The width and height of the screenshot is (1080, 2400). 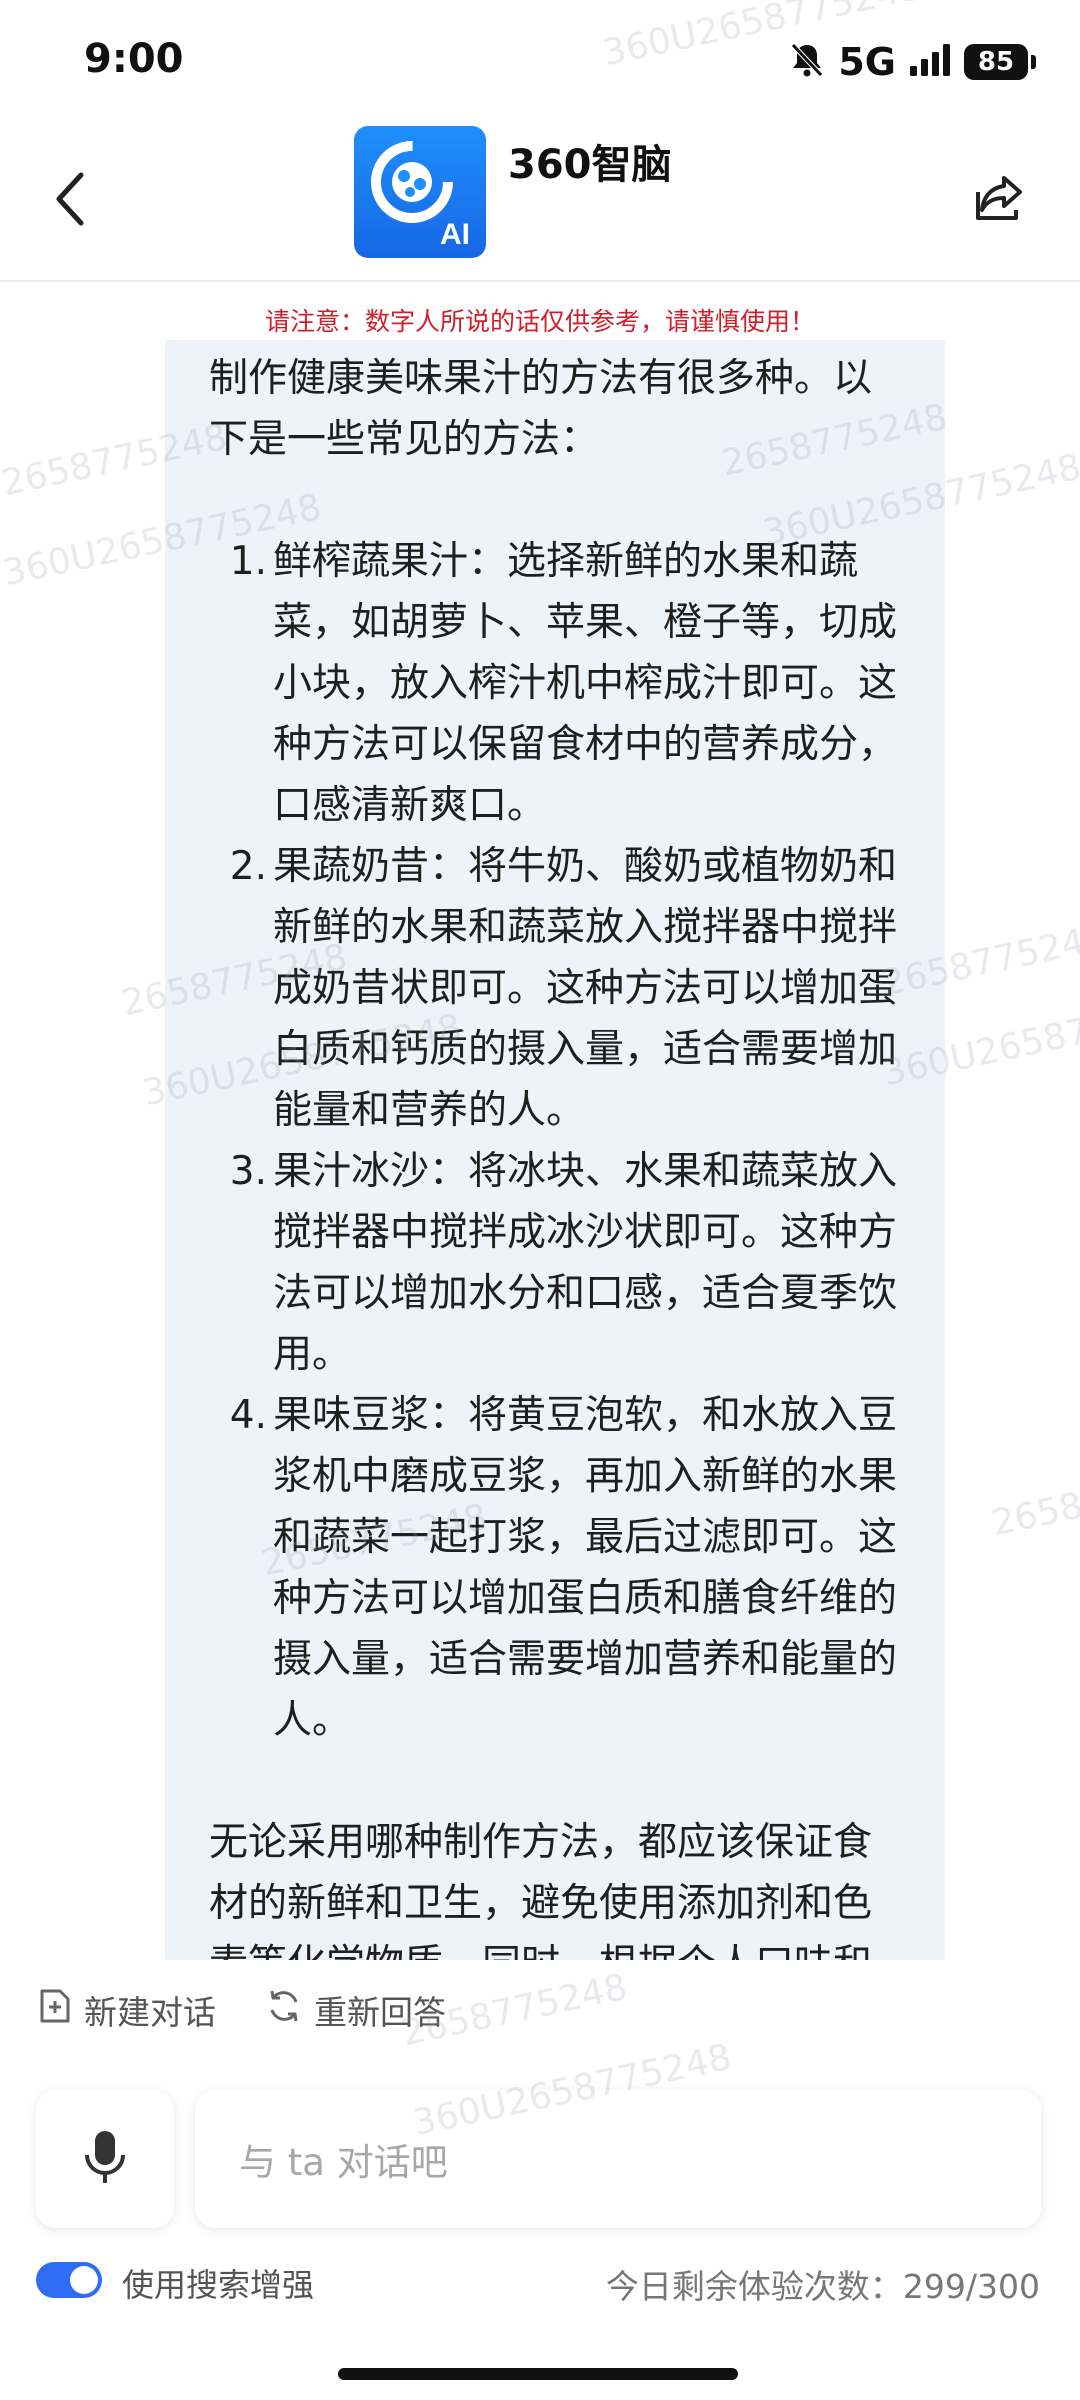 I want to click on step-number: 1., so click(x=248, y=561).